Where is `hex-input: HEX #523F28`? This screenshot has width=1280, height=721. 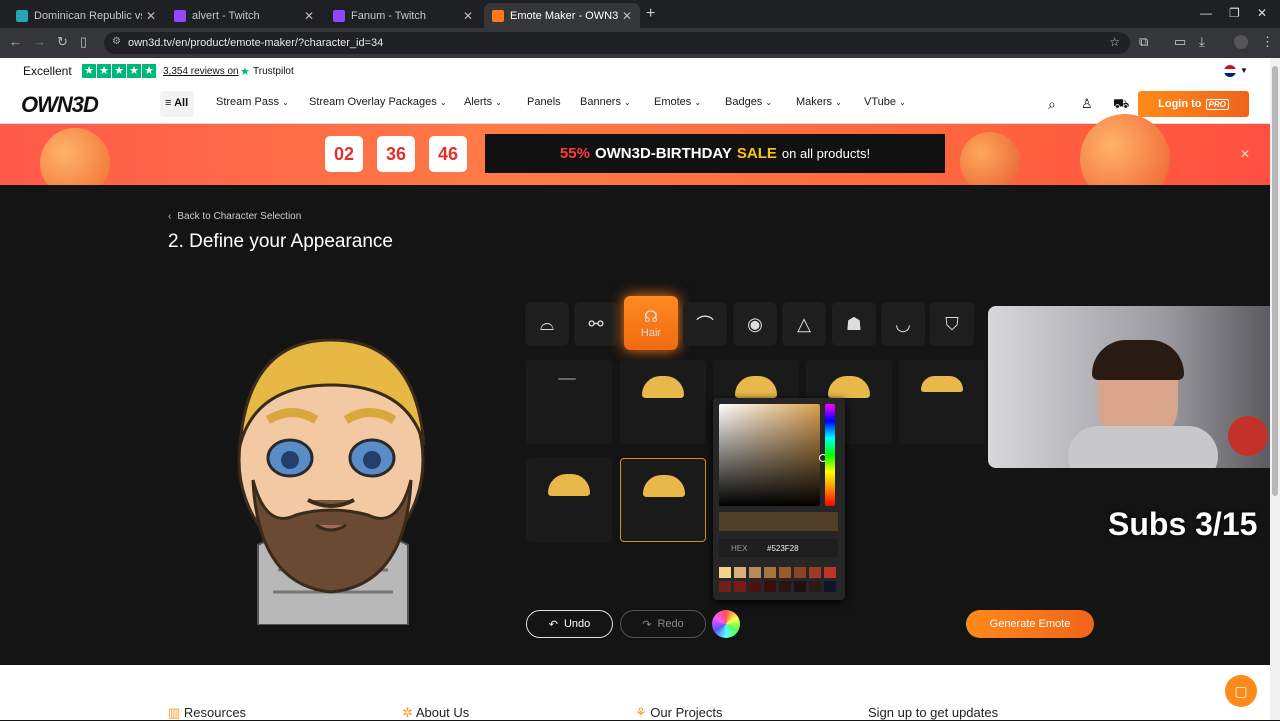
hex-input: HEX #523F28 is located at coordinates (778, 548).